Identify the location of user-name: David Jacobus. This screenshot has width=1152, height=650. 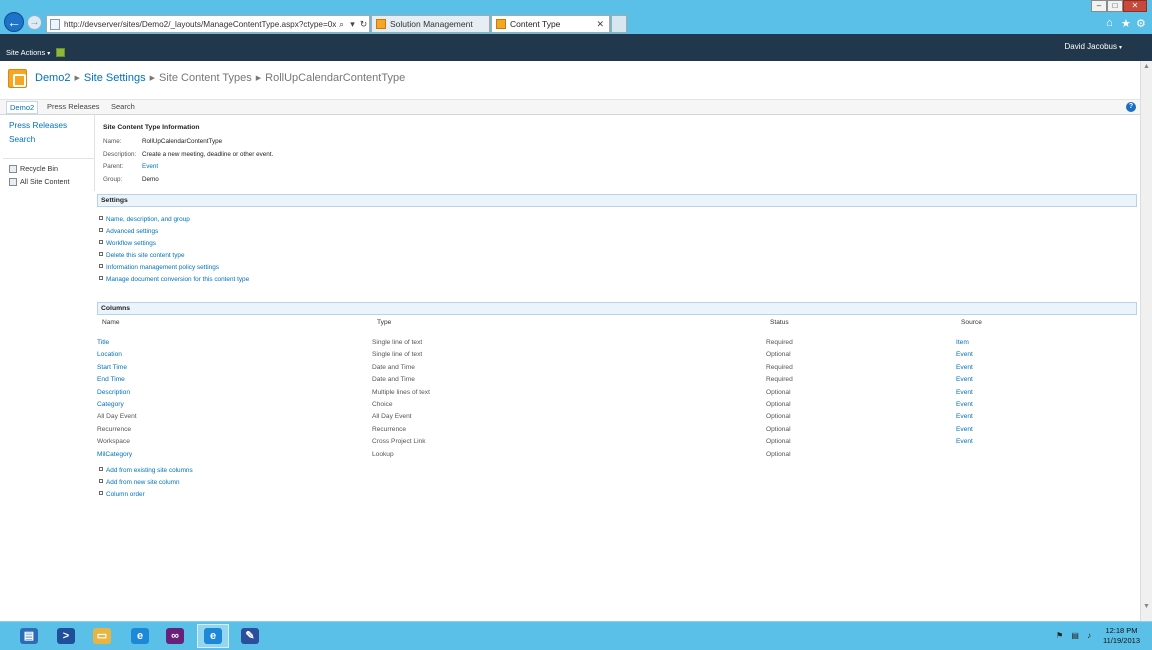
(1090, 46).